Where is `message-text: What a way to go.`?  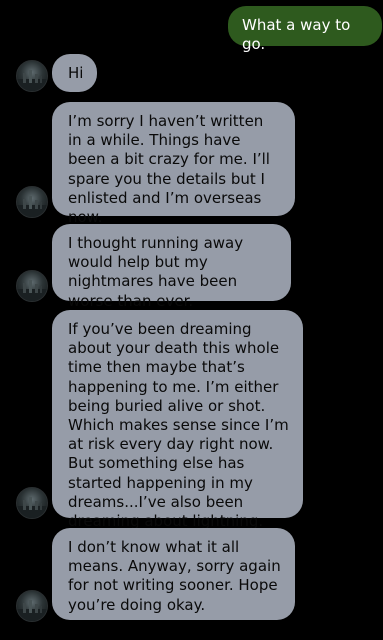 message-text: What a way to go. is located at coordinates (296, 35).